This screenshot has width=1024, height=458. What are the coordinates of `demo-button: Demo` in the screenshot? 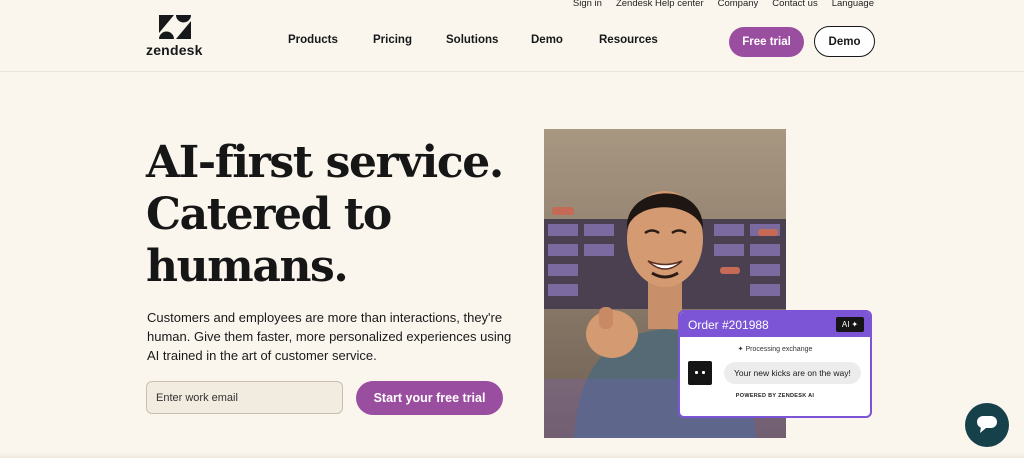 It's located at (844, 41).